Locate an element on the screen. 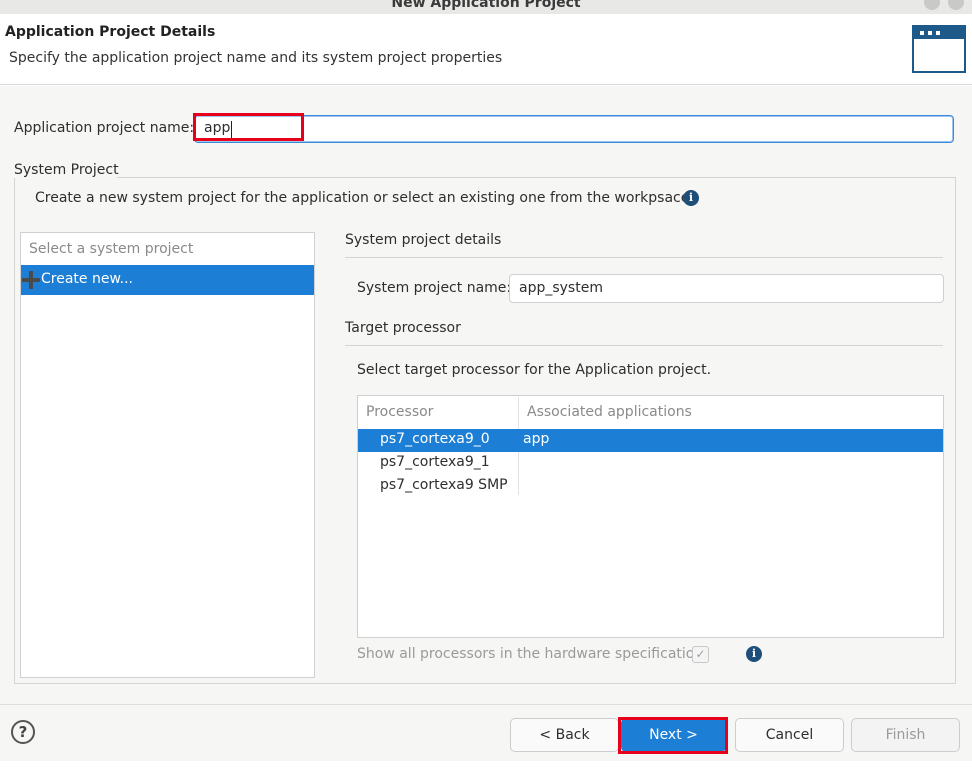 The image size is (972, 767). finish-button: Finish is located at coordinates (905, 735).